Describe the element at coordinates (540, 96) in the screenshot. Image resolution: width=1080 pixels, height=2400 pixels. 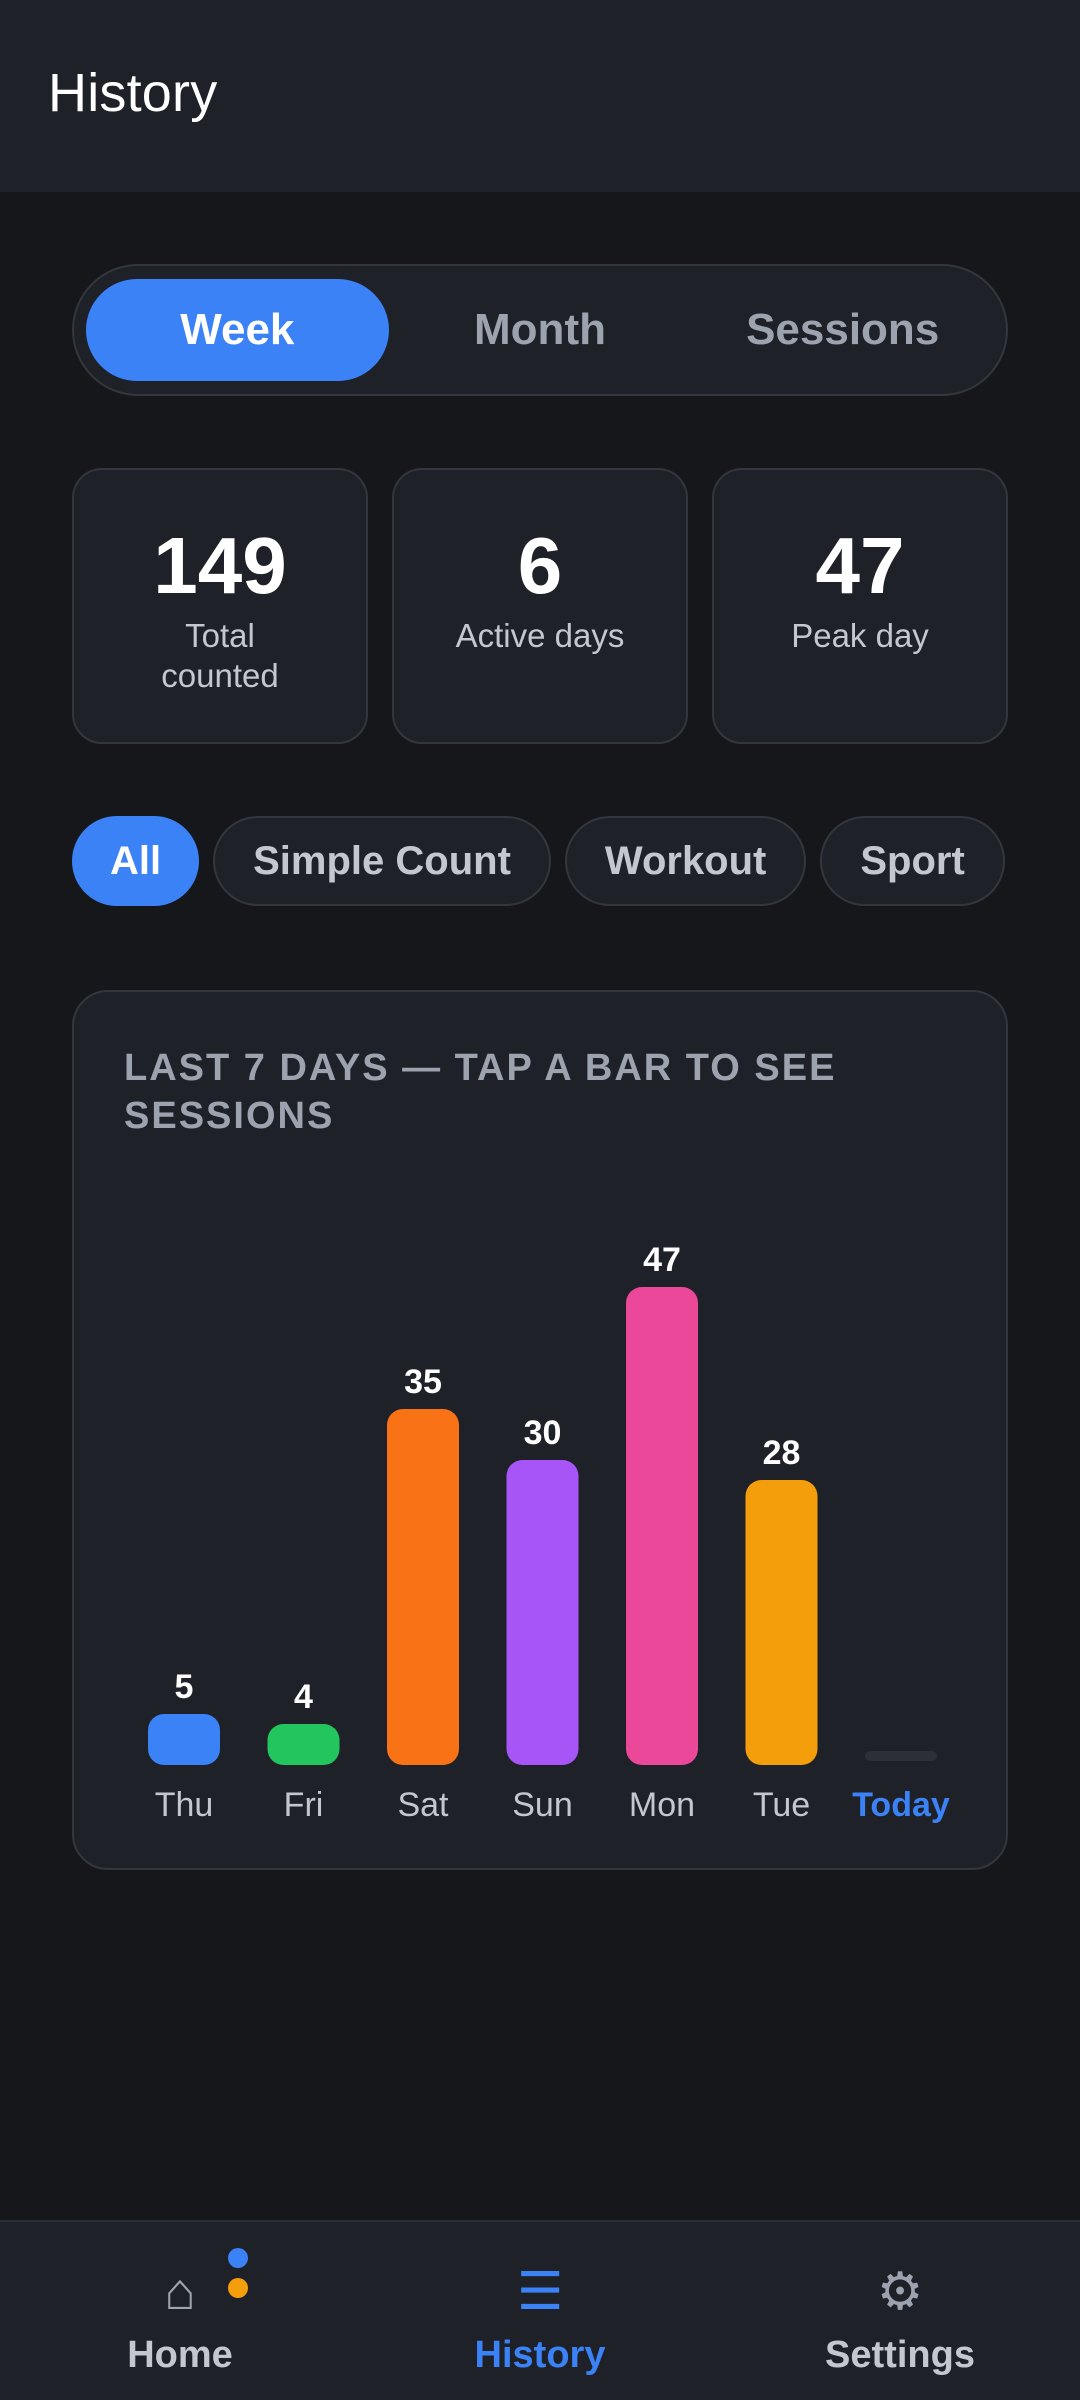
I see `app-header: History` at that location.